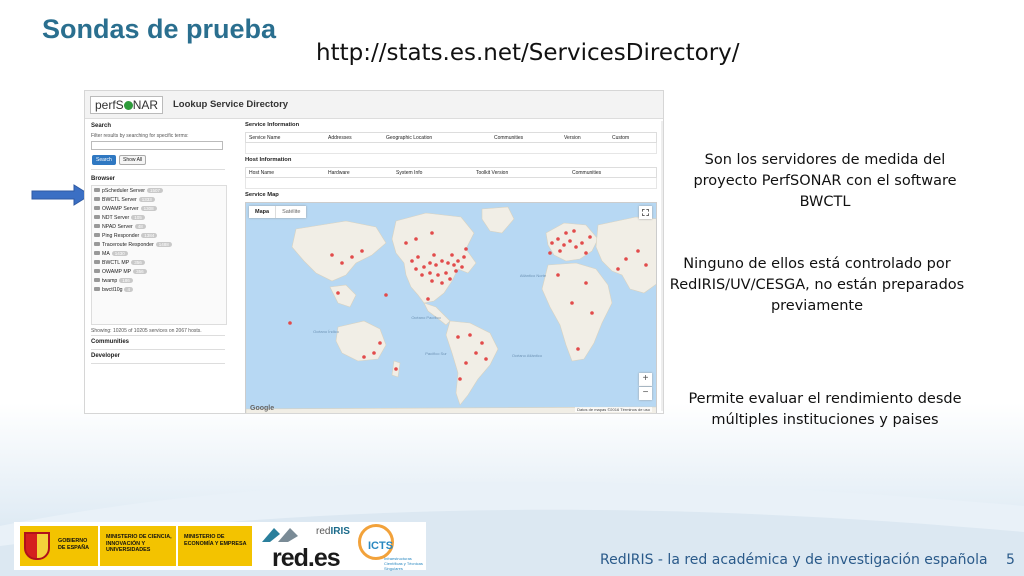  What do you see at coordinates (333, 531) in the screenshot?
I see `rediris-logo: redIRIS` at bounding box center [333, 531].